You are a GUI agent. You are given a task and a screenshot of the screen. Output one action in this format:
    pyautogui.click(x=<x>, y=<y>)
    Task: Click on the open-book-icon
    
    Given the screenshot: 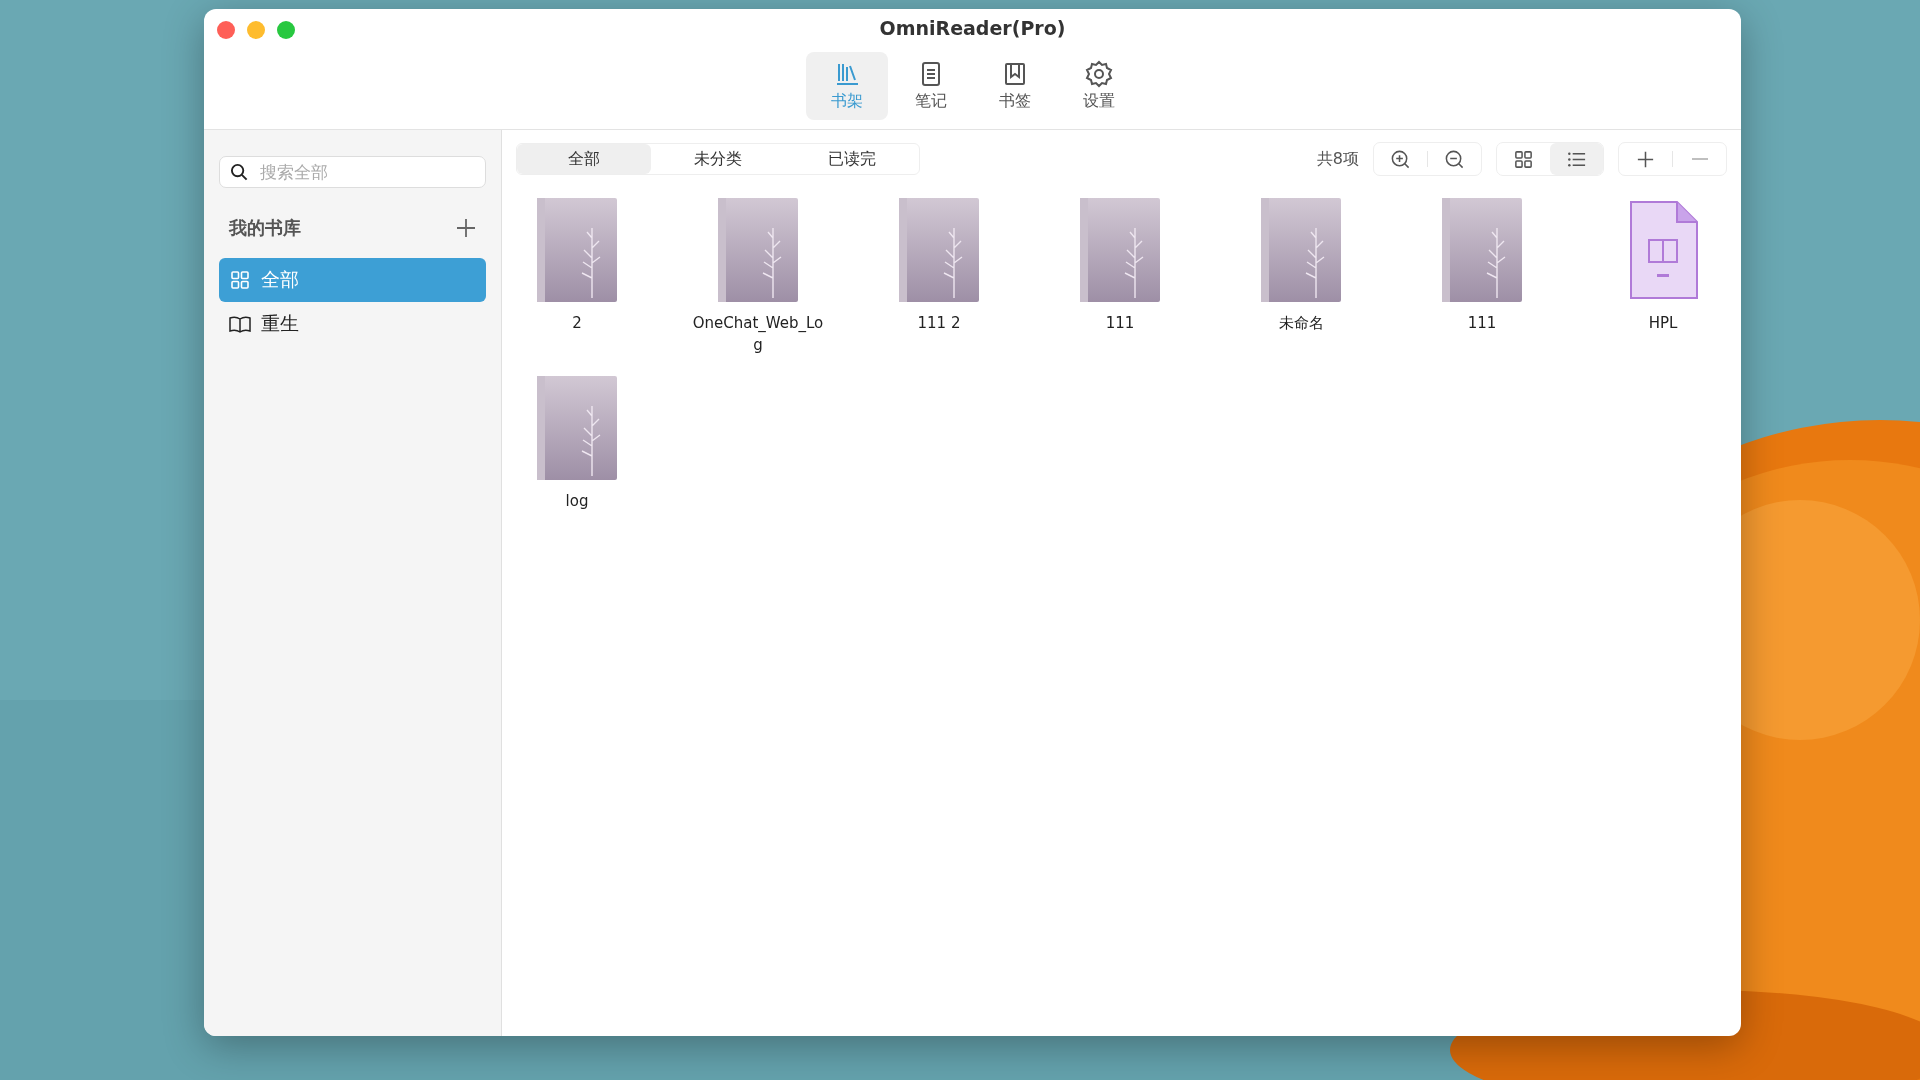 What is the action you would take?
    pyautogui.click(x=240, y=324)
    